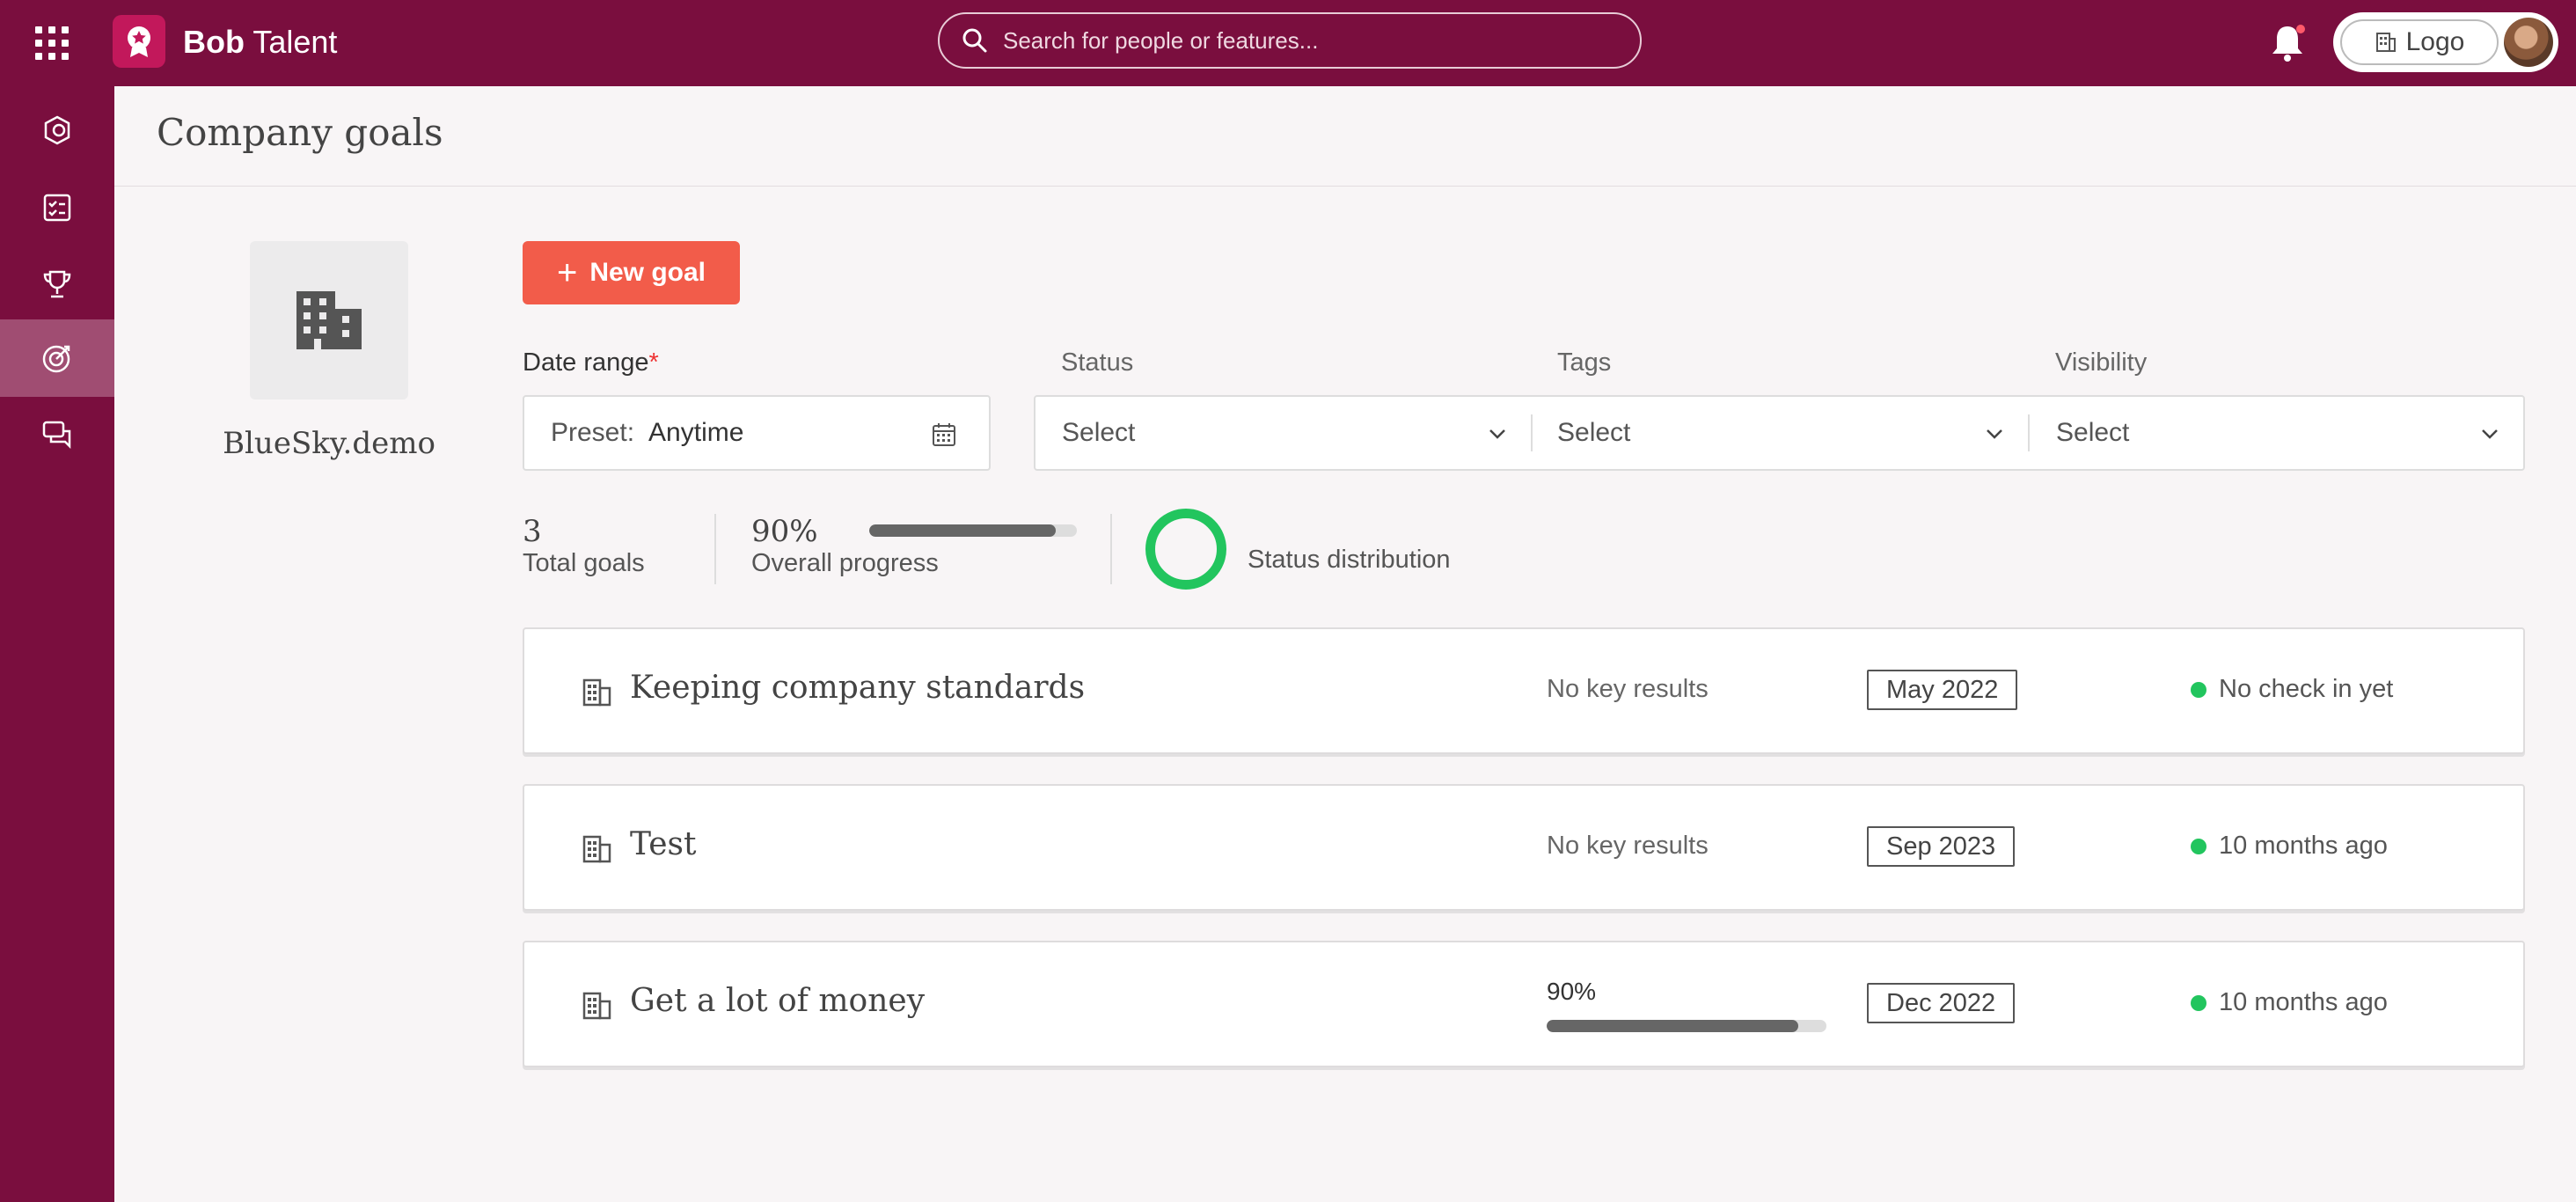  Describe the element at coordinates (2093, 433) in the screenshot. I see `visibility-select-value: Select` at that location.